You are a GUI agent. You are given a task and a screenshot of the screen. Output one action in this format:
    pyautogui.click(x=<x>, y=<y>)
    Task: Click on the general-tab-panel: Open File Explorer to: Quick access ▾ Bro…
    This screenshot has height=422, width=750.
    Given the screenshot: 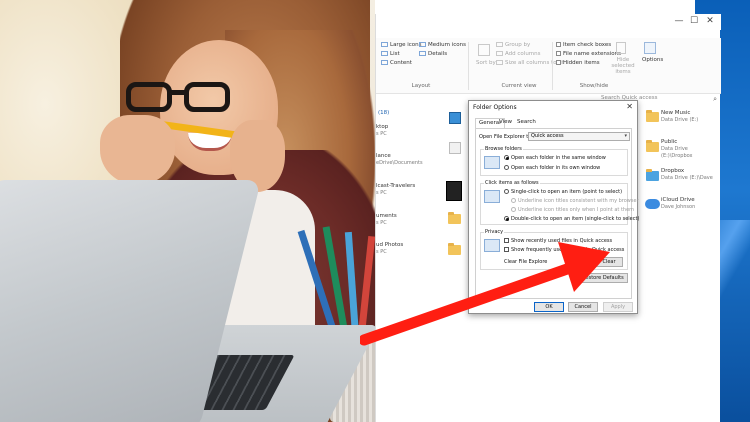 What is the action you would take?
    pyautogui.click(x=557, y=213)
    